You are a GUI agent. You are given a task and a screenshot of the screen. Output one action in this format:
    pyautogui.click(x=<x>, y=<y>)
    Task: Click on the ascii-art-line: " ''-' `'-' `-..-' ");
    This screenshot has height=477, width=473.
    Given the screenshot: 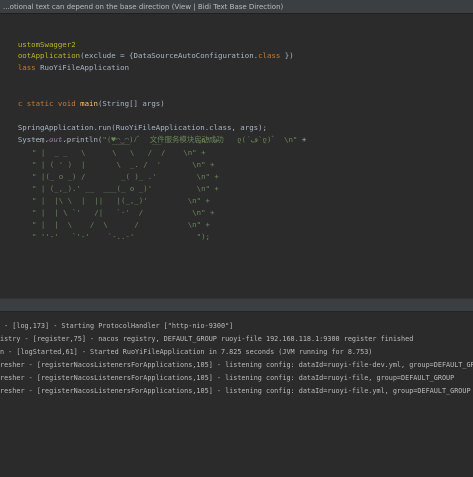 What is the action you would take?
    pyautogui.click(x=121, y=236)
    